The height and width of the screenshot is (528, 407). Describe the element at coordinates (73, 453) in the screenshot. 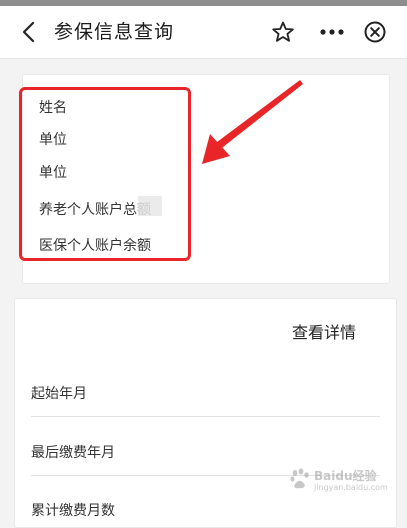

I see `row-last-payment-month: 最后缴费年月` at that location.